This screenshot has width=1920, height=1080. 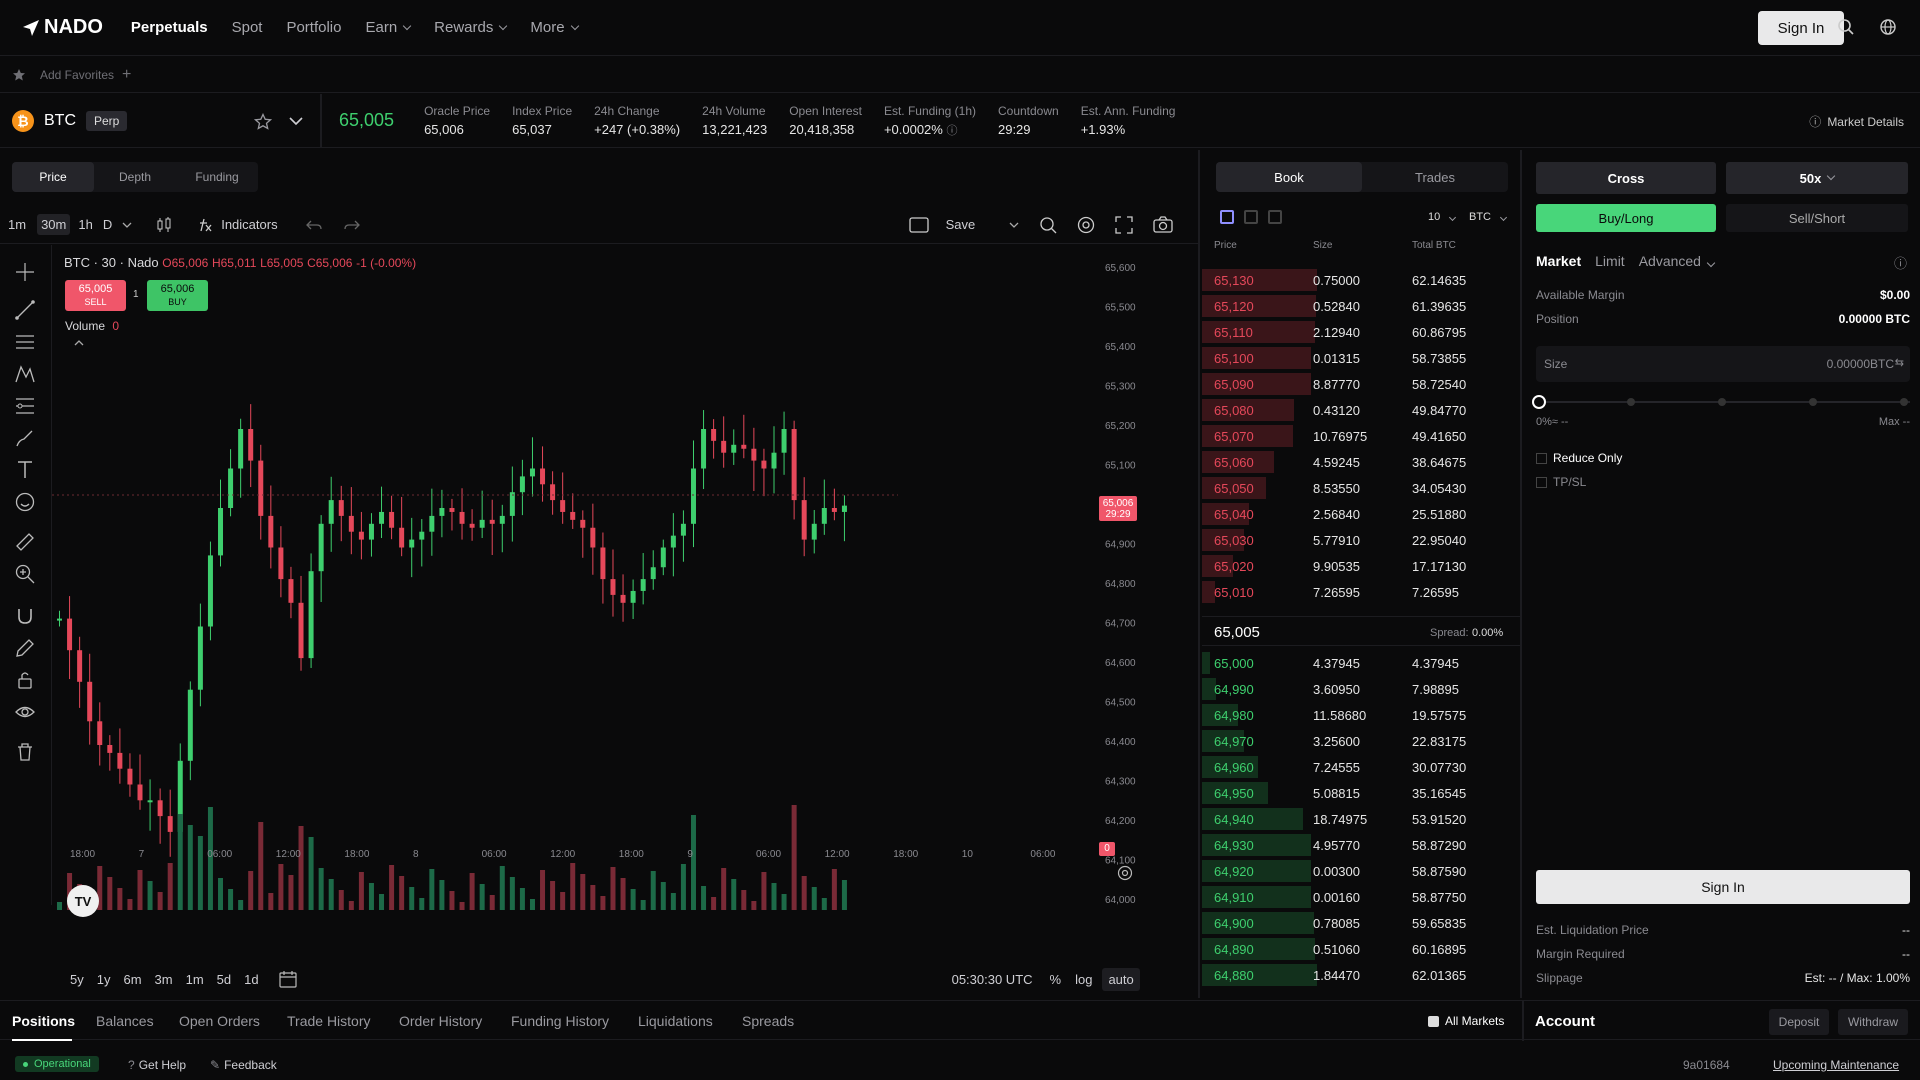 I want to click on tab-funding: Funding, so click(x=217, y=177).